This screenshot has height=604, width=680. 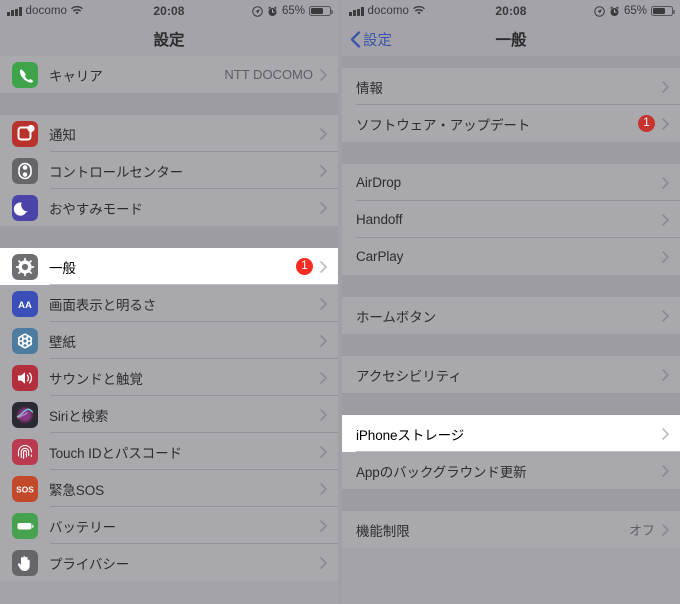 What do you see at coordinates (292, 11) in the screenshot?
I see `status-bar-right-group: 65%` at bounding box center [292, 11].